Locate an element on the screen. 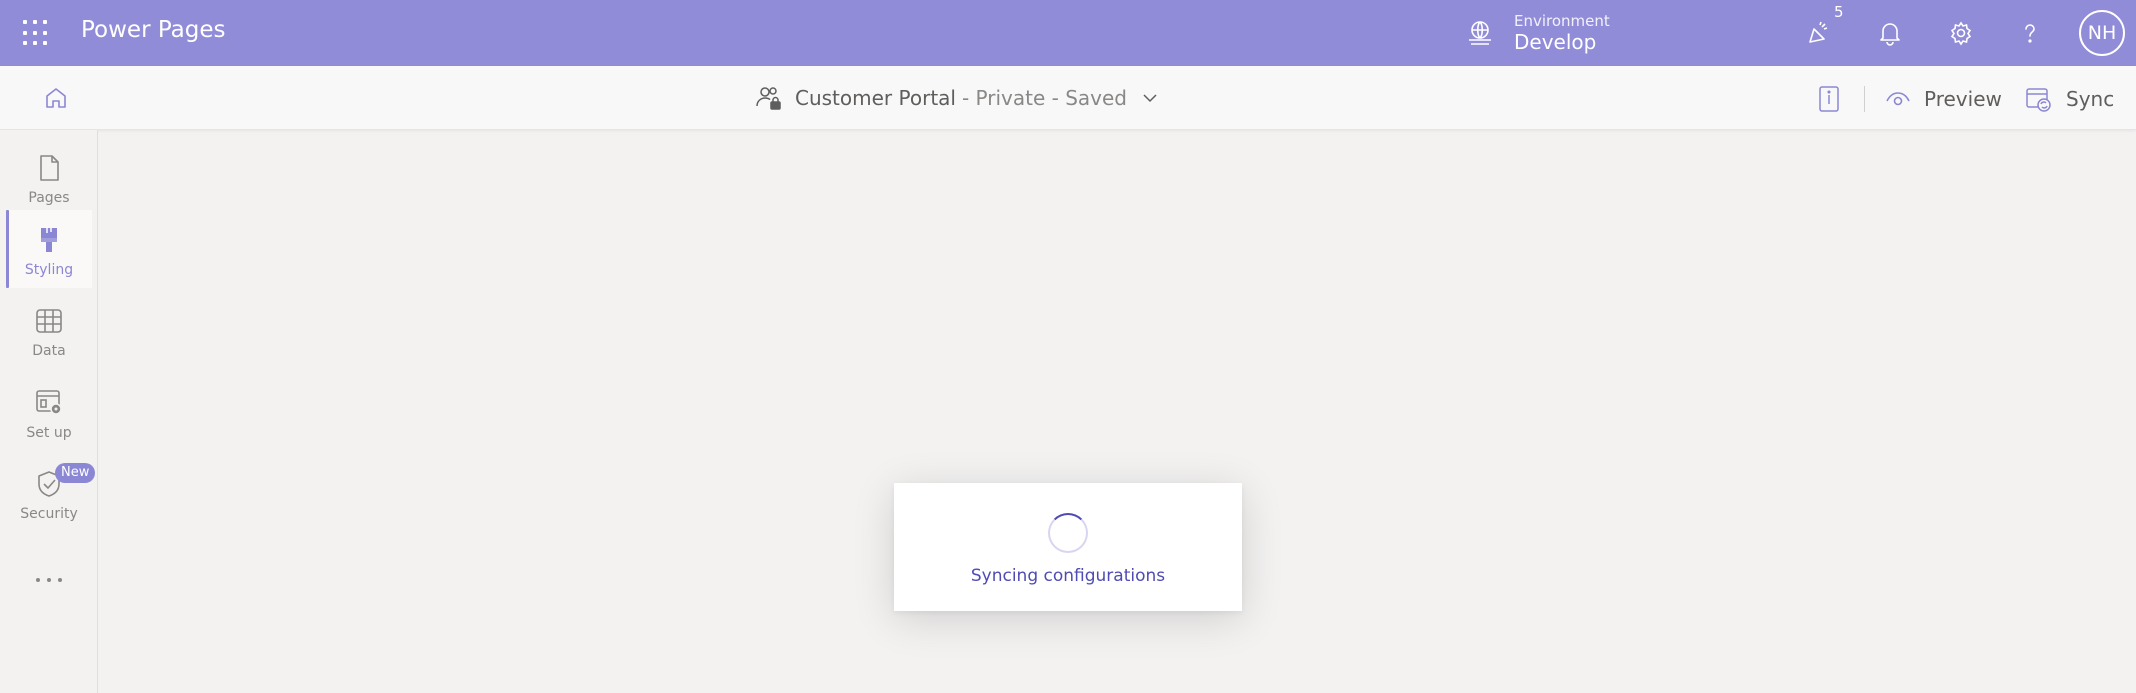 The image size is (2136, 693). app-title: Power Pages is located at coordinates (153, 30).